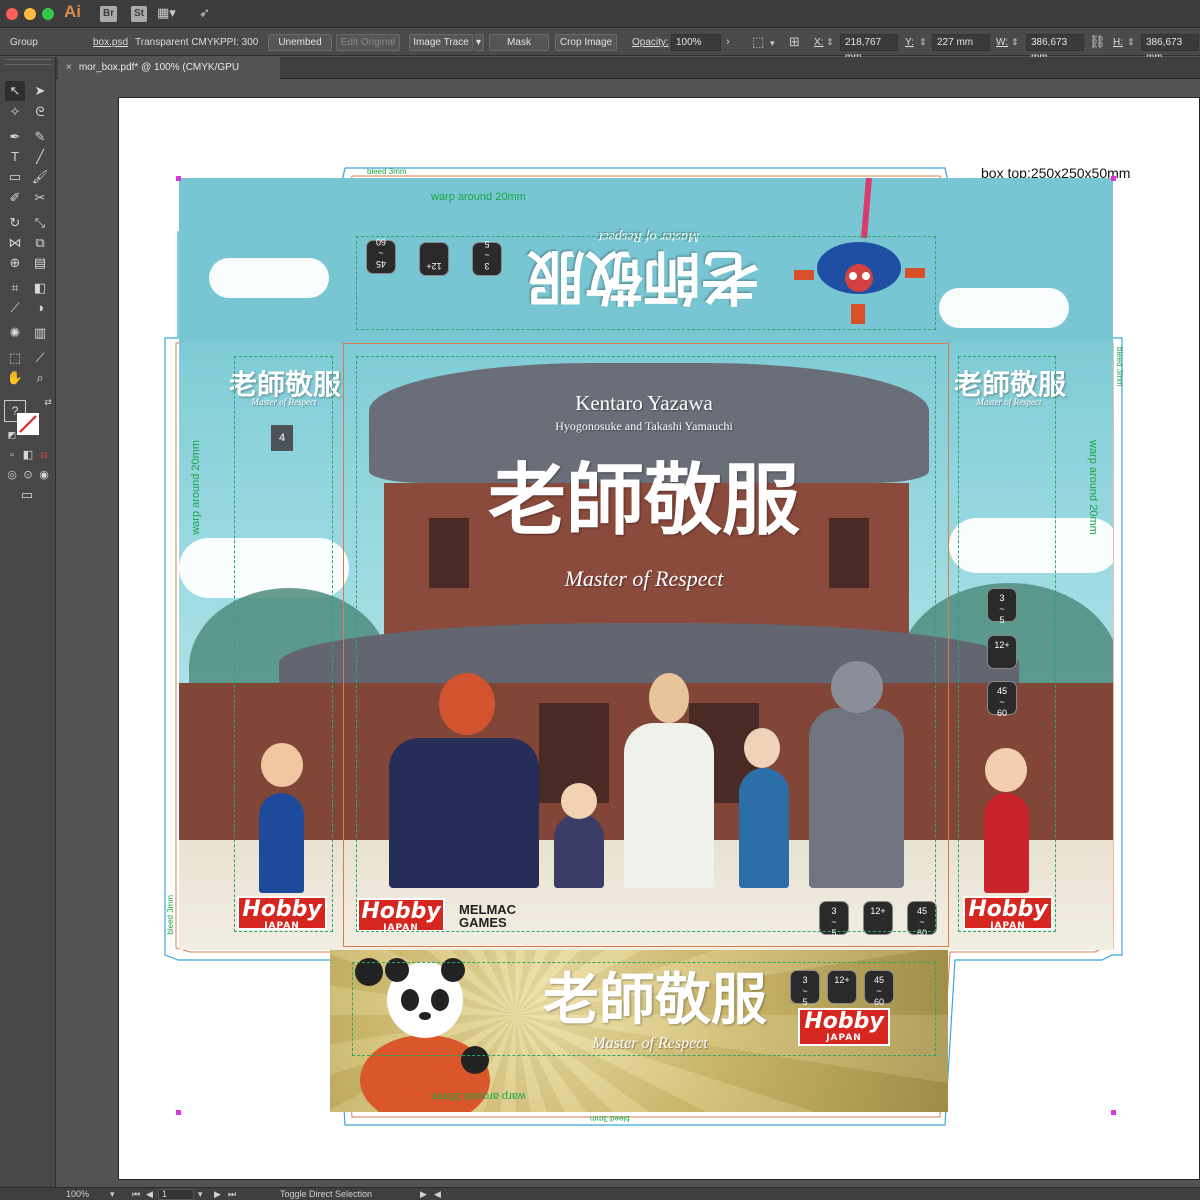 The width and height of the screenshot is (1200, 1200). I want to click on wrap-top-guide-label: warp around 20mm, so click(478, 197).